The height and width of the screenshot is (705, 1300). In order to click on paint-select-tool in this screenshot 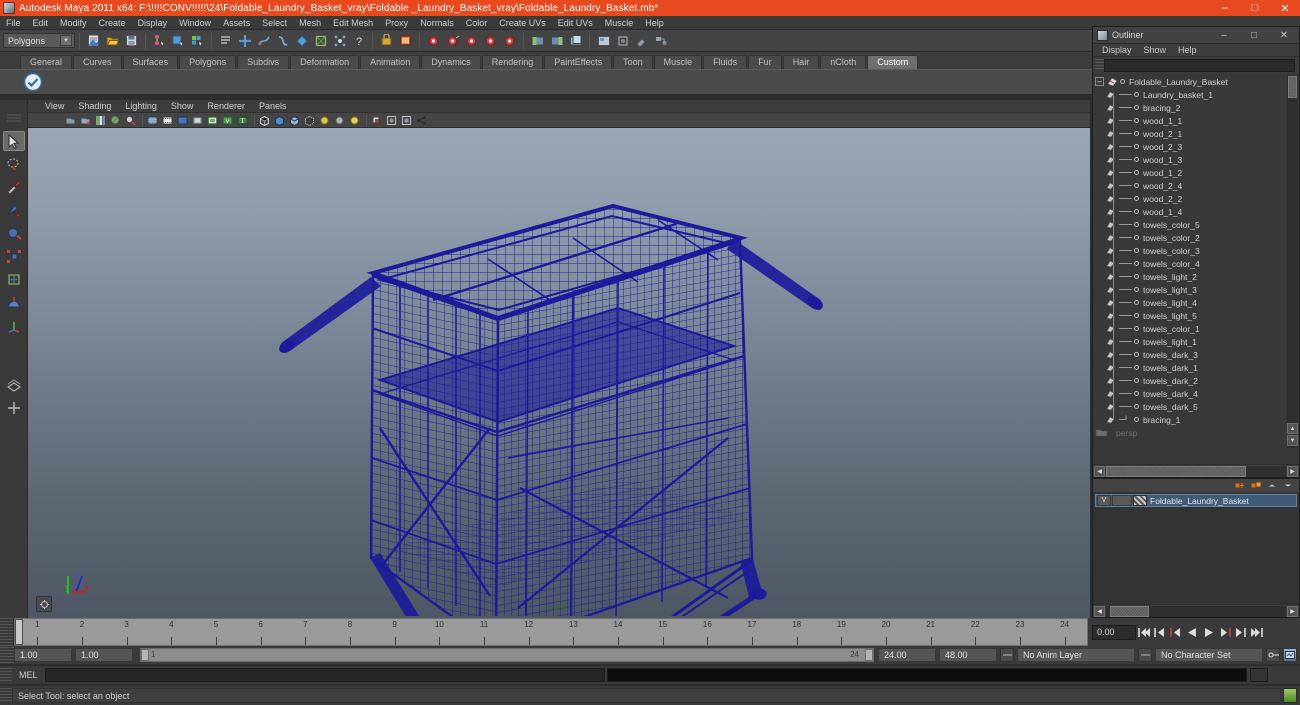, I will do `click(14, 187)`.